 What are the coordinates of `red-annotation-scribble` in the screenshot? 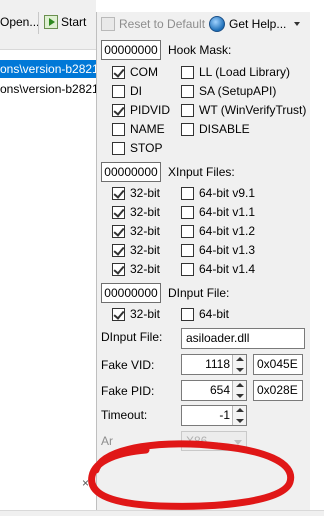 It's located at (191, 475).